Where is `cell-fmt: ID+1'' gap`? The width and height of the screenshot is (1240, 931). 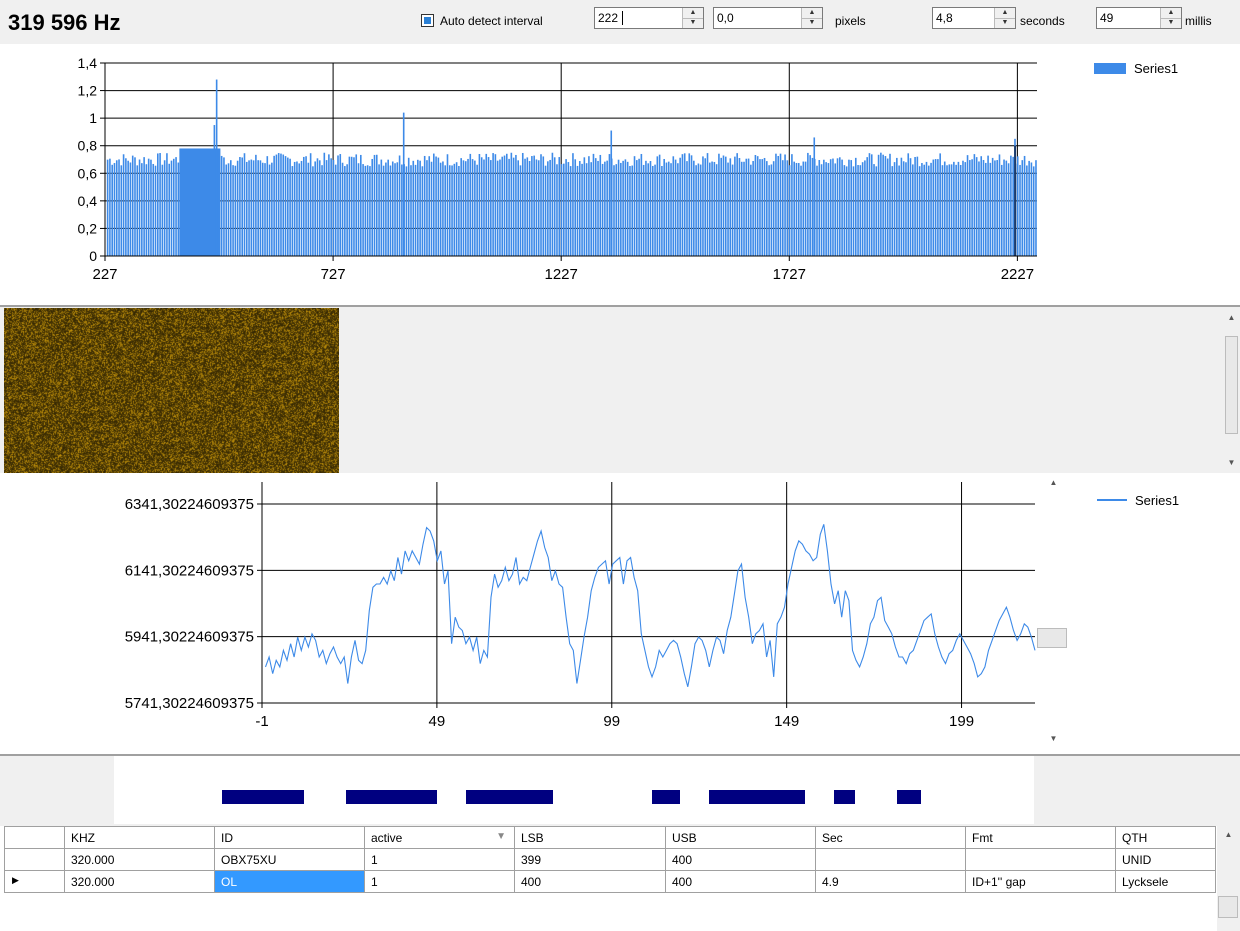 cell-fmt: ID+1'' gap is located at coordinates (1040, 881).